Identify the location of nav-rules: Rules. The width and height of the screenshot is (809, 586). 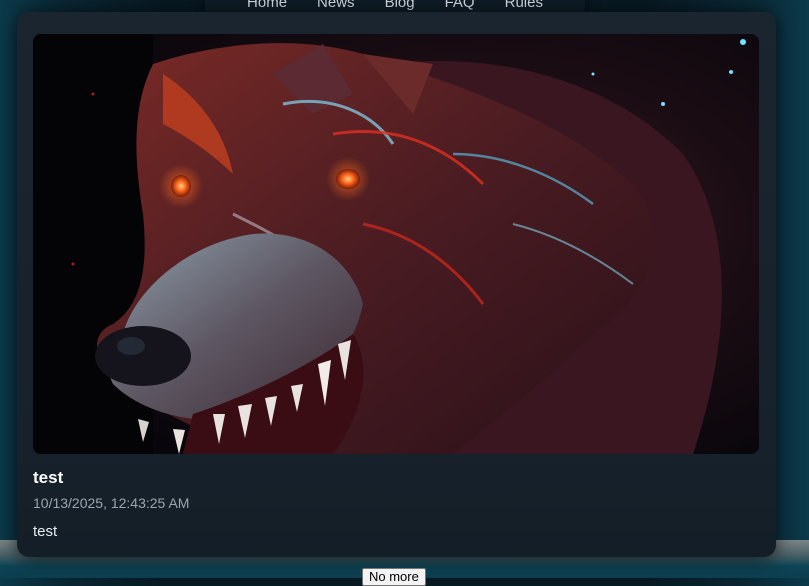
(524, 6).